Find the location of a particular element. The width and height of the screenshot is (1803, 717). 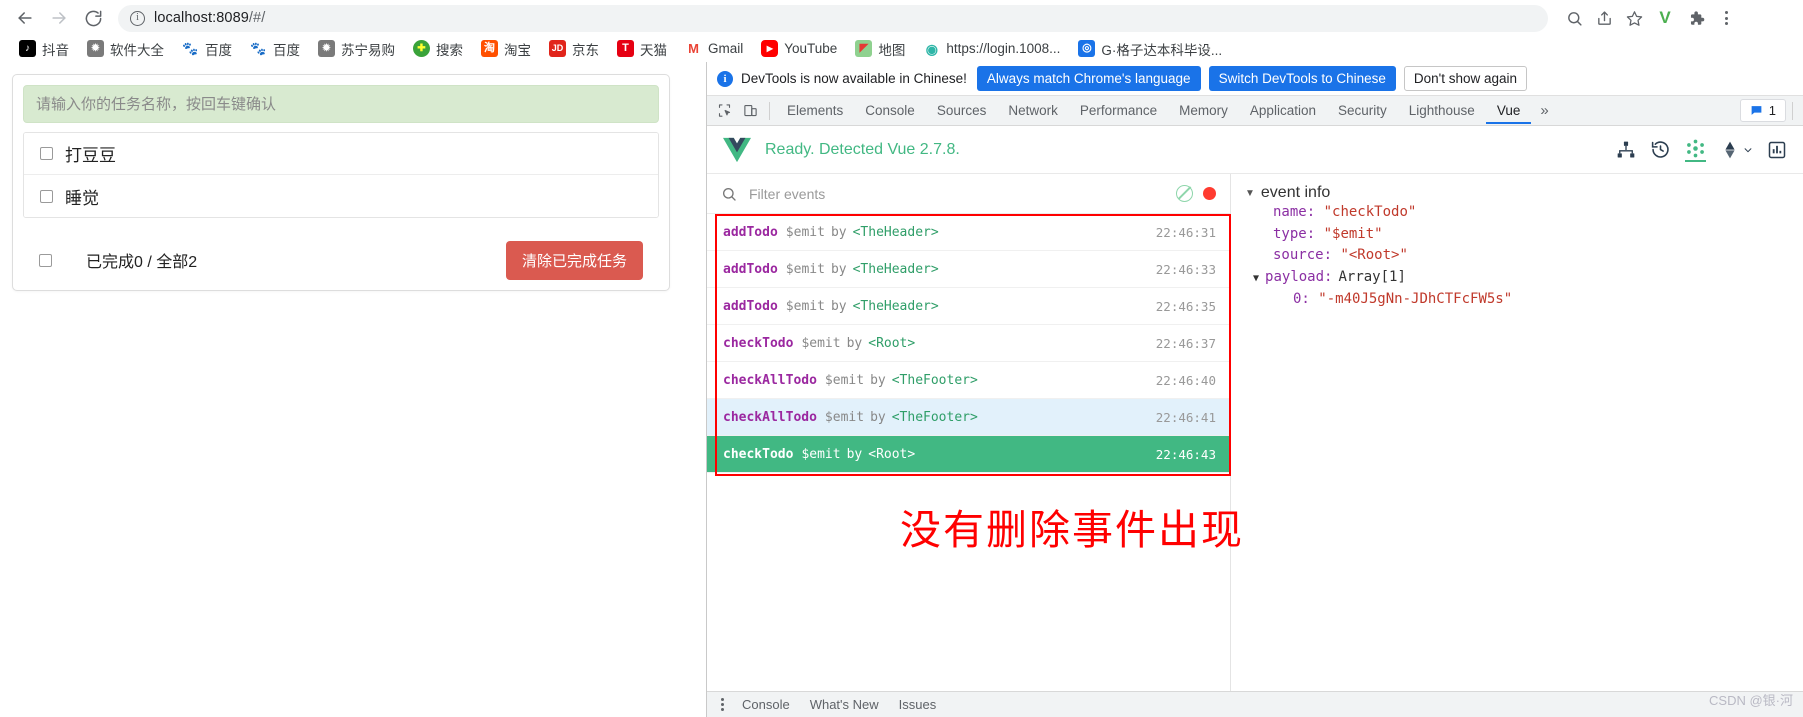

bookmark-item: ♪ 抖音 is located at coordinates (44, 49).